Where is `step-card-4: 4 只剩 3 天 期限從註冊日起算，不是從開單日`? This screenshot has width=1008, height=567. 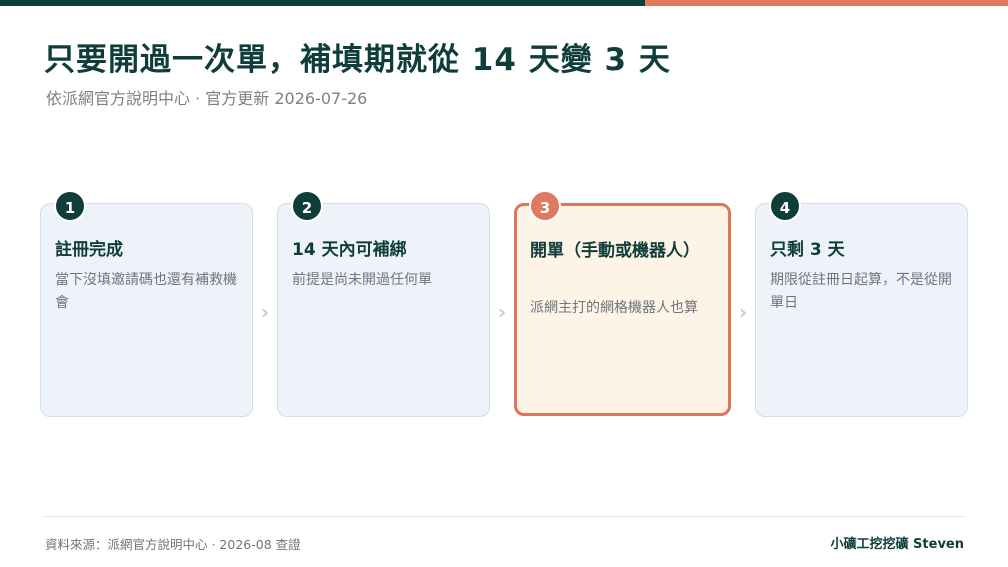 step-card-4: 4 只剩 3 天 期限從註冊日起算，不是從開單日 is located at coordinates (861, 303).